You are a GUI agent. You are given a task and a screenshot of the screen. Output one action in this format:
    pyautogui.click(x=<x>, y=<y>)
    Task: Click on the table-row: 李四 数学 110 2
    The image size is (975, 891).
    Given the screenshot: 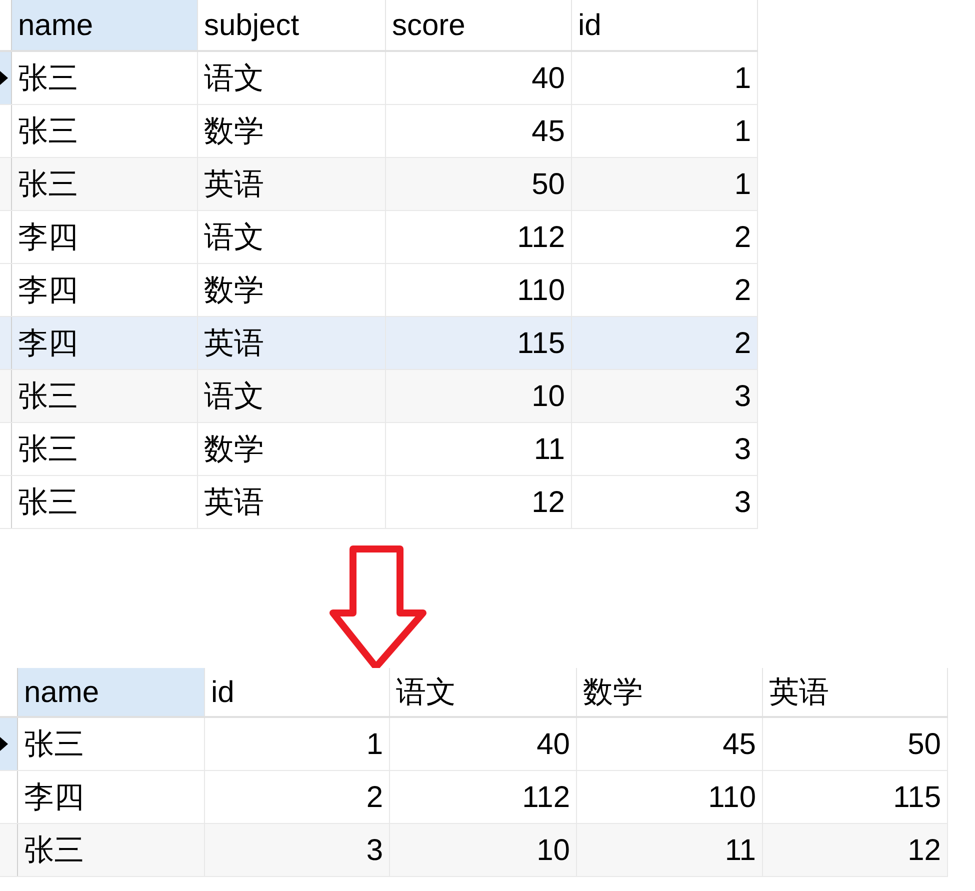 What is the action you would take?
    pyautogui.click(x=379, y=290)
    